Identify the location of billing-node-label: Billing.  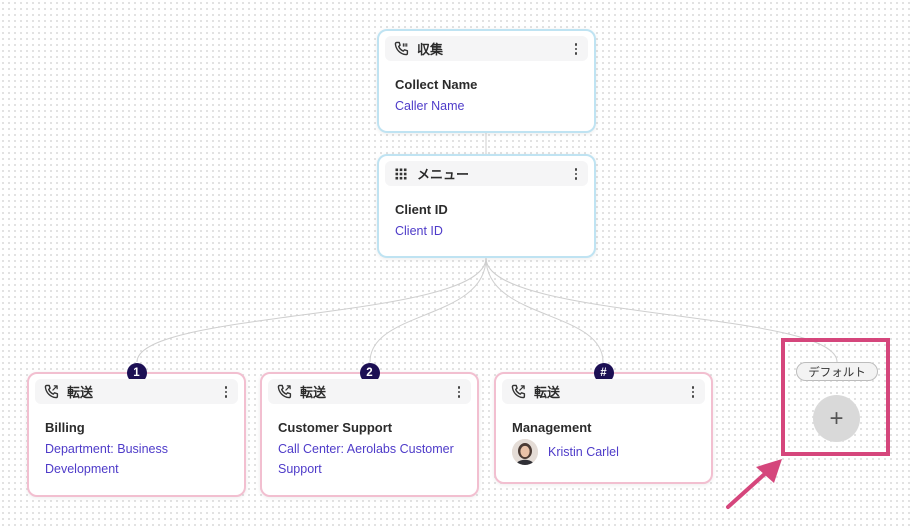
(65, 427).